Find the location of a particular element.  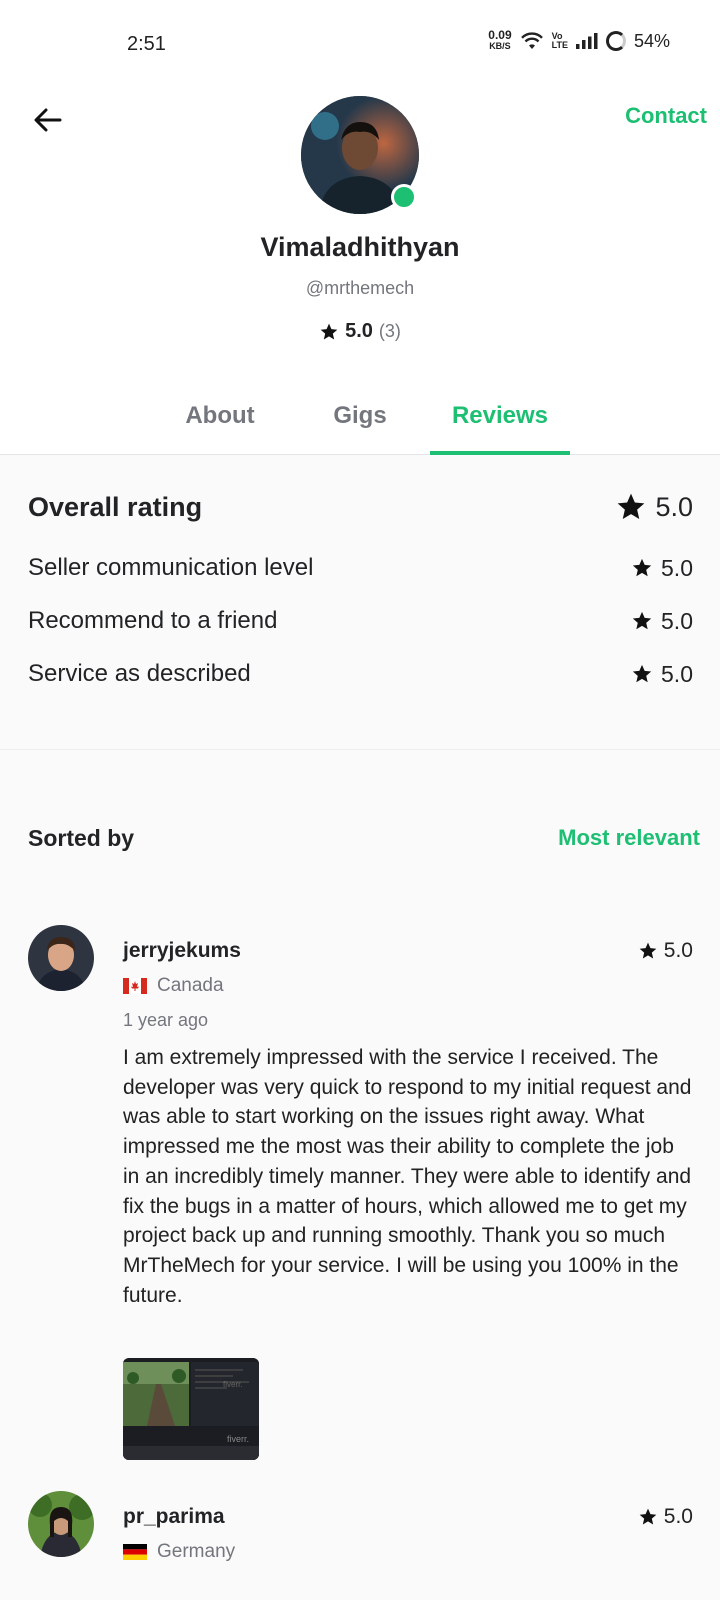

reviewer-country: Germany is located at coordinates (179, 1552).